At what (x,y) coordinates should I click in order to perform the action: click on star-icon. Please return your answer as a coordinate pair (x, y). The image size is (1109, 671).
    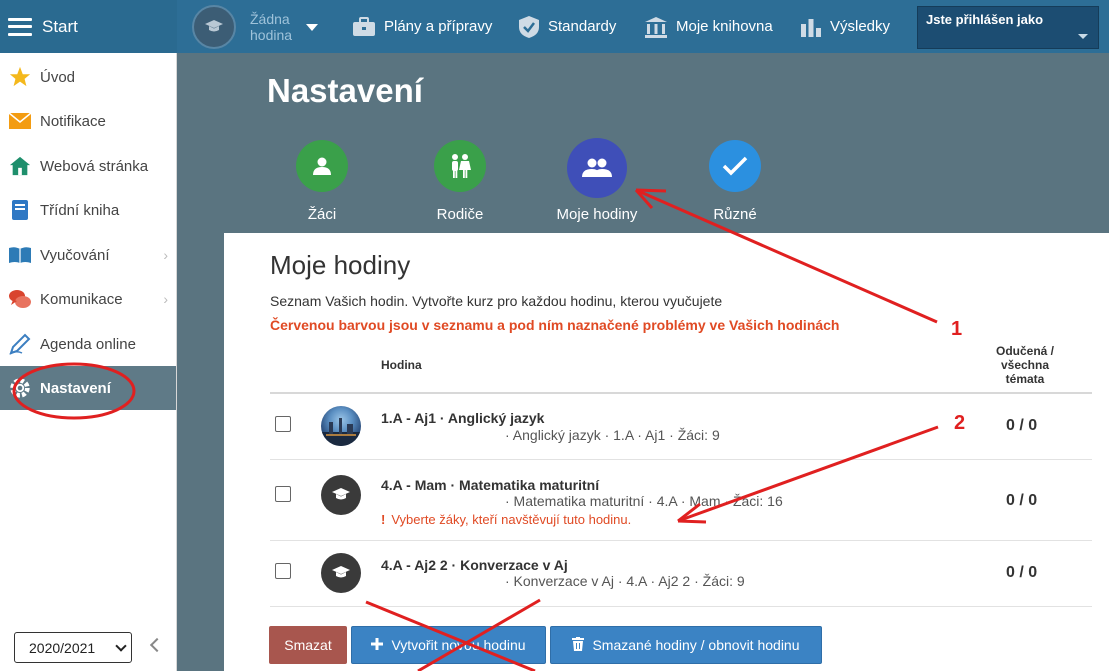
    Looking at the image, I should click on (20, 77).